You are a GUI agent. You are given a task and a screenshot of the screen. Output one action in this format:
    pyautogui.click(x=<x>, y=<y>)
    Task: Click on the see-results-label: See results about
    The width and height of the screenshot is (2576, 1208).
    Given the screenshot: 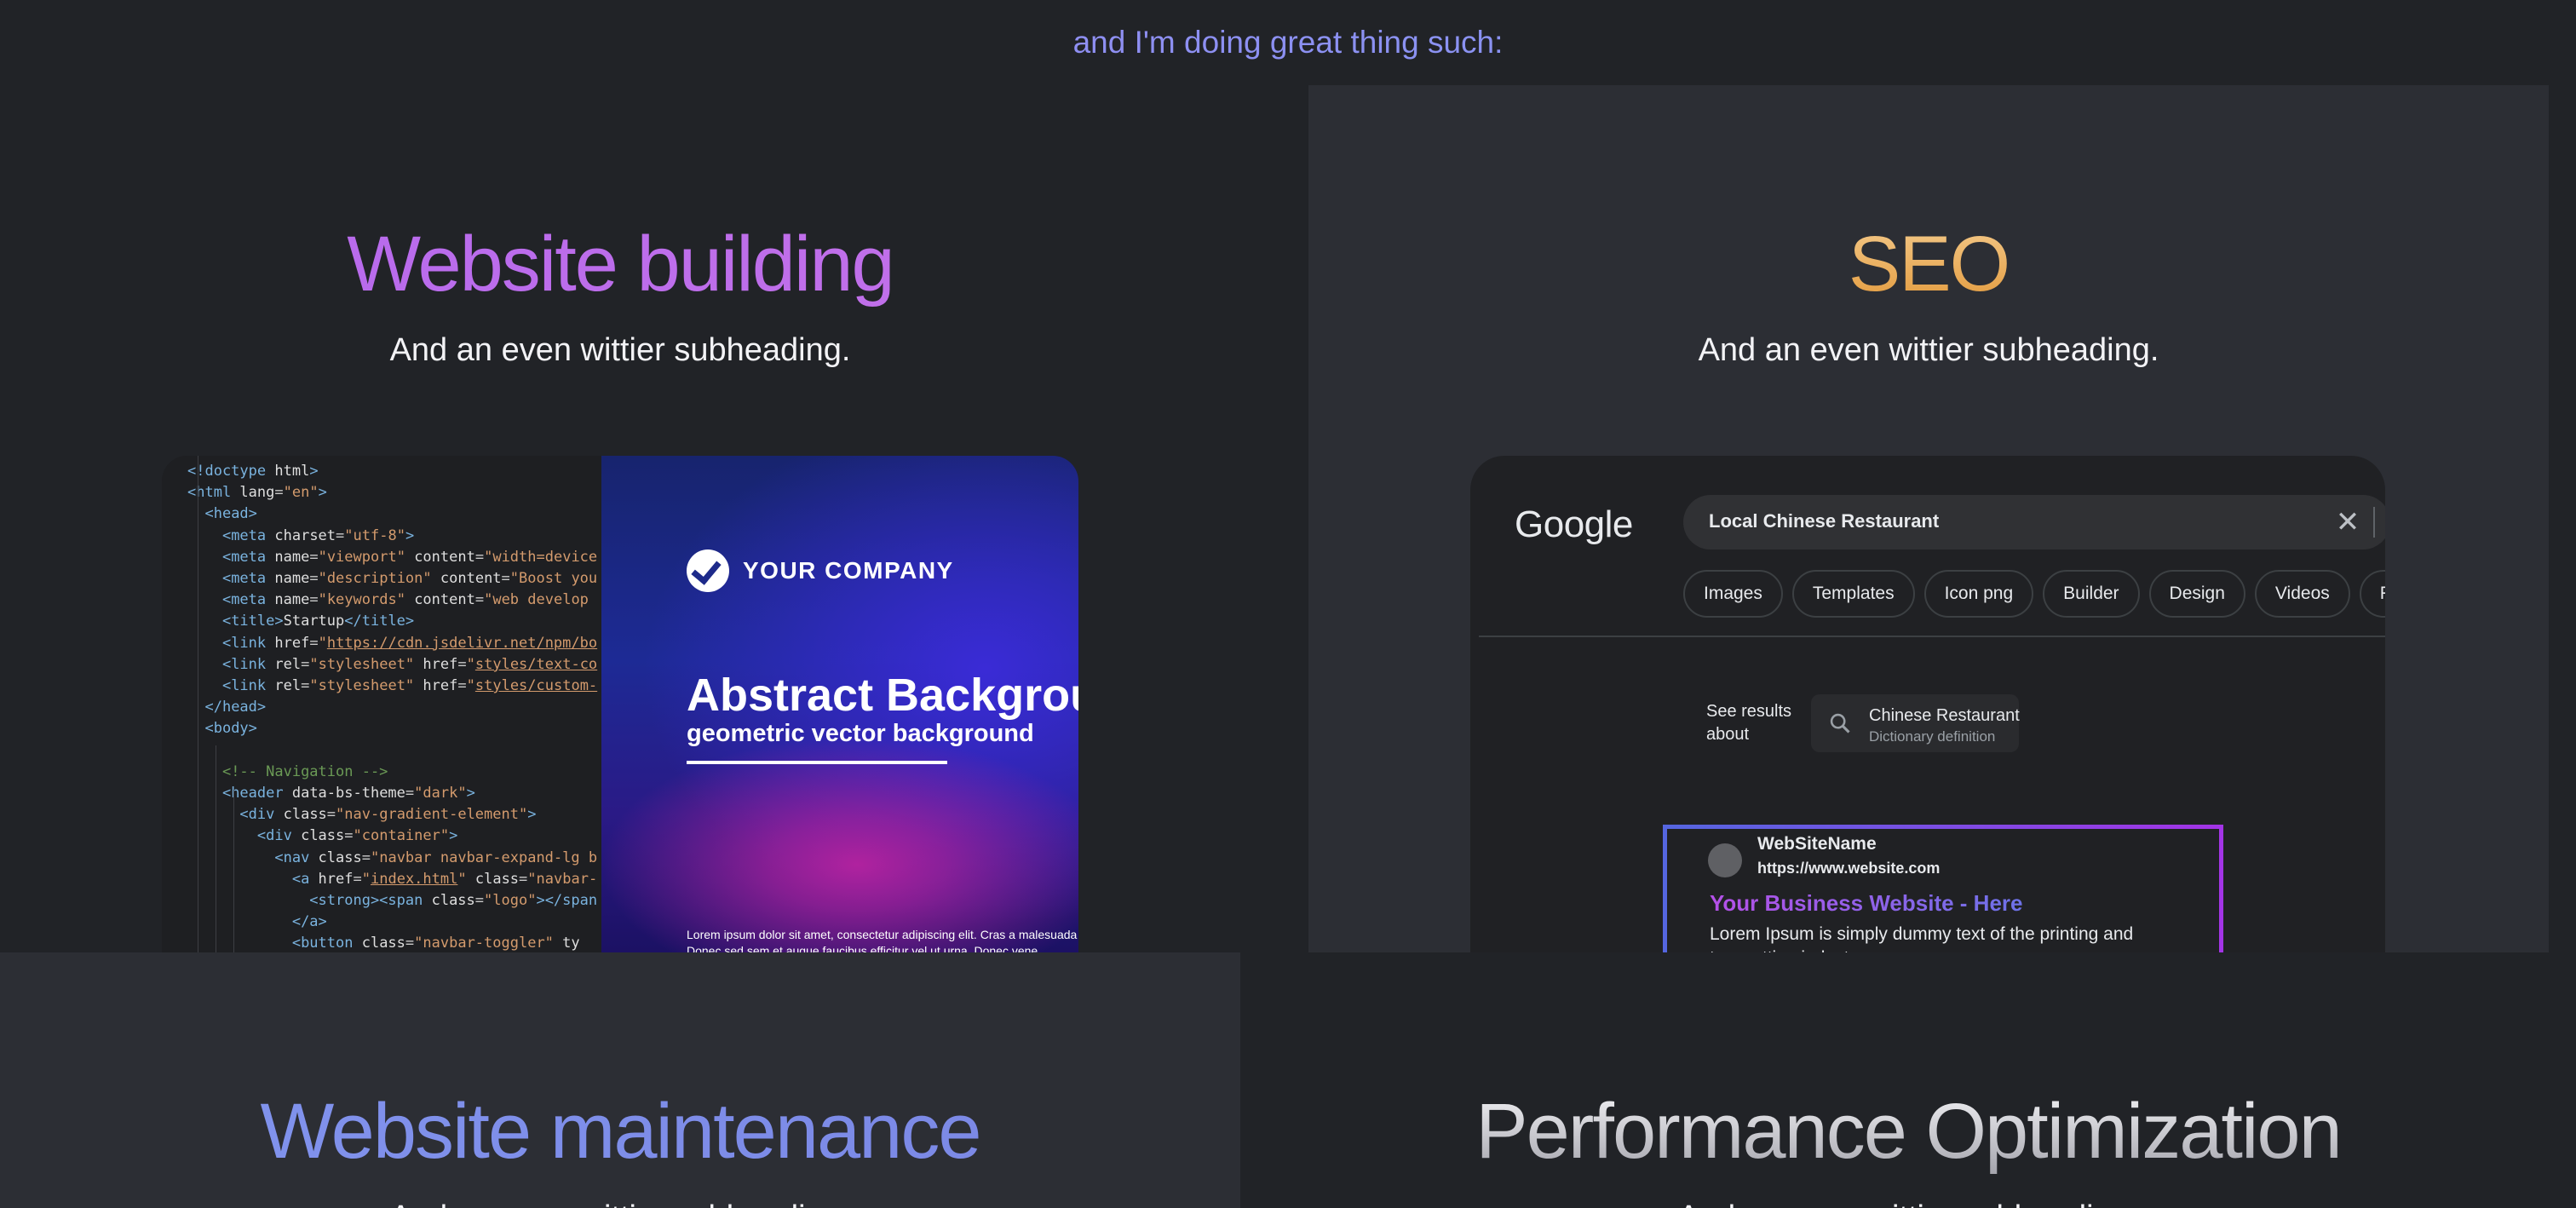 What is the action you would take?
    pyautogui.click(x=1749, y=723)
    